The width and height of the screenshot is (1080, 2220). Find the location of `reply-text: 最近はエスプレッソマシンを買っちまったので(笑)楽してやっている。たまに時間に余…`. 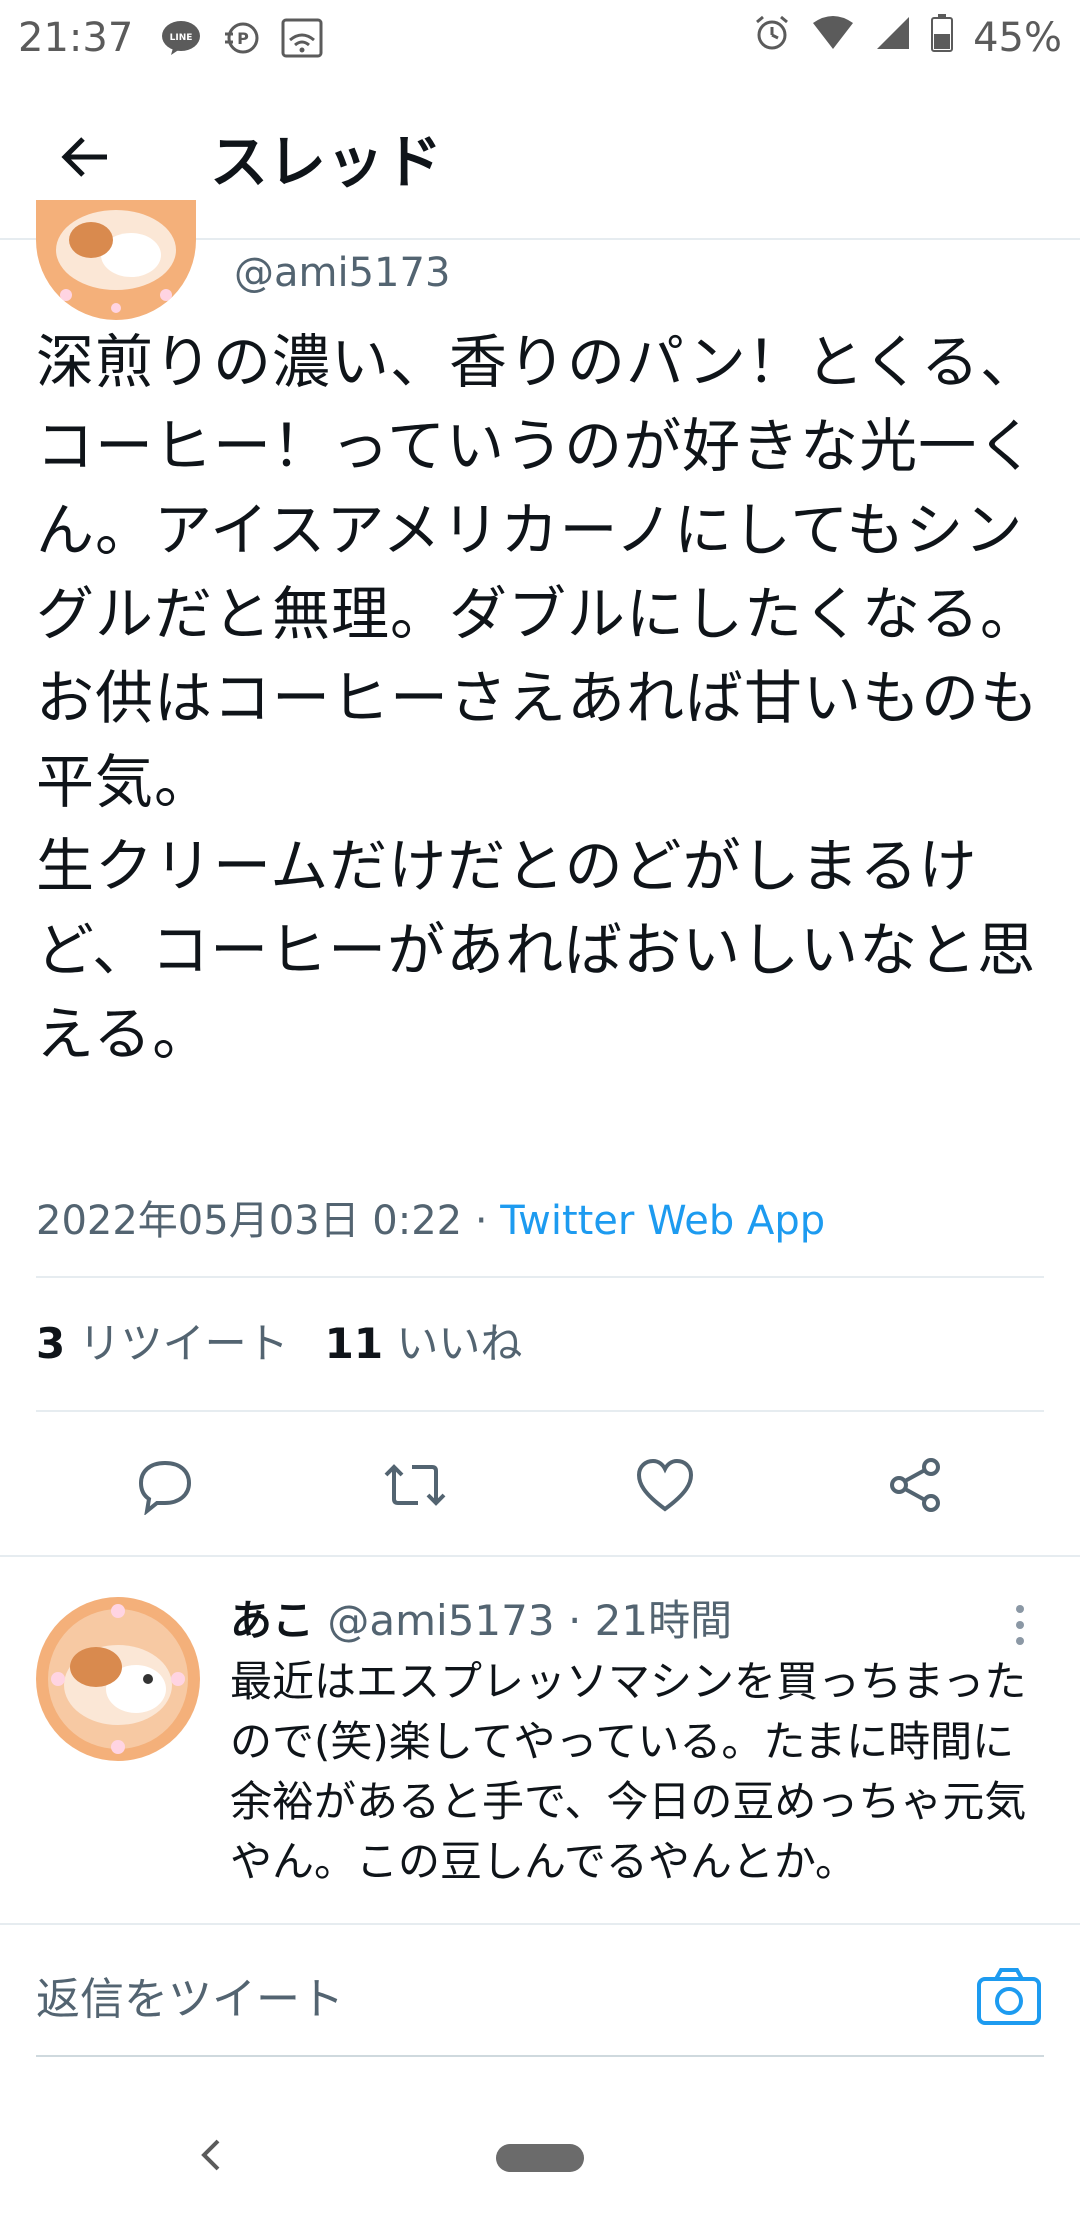

reply-text: 最近はエスプレッソマシンを買っちまったので(笑)楽してやっている。たまに時間に余… is located at coordinates (628, 1771).